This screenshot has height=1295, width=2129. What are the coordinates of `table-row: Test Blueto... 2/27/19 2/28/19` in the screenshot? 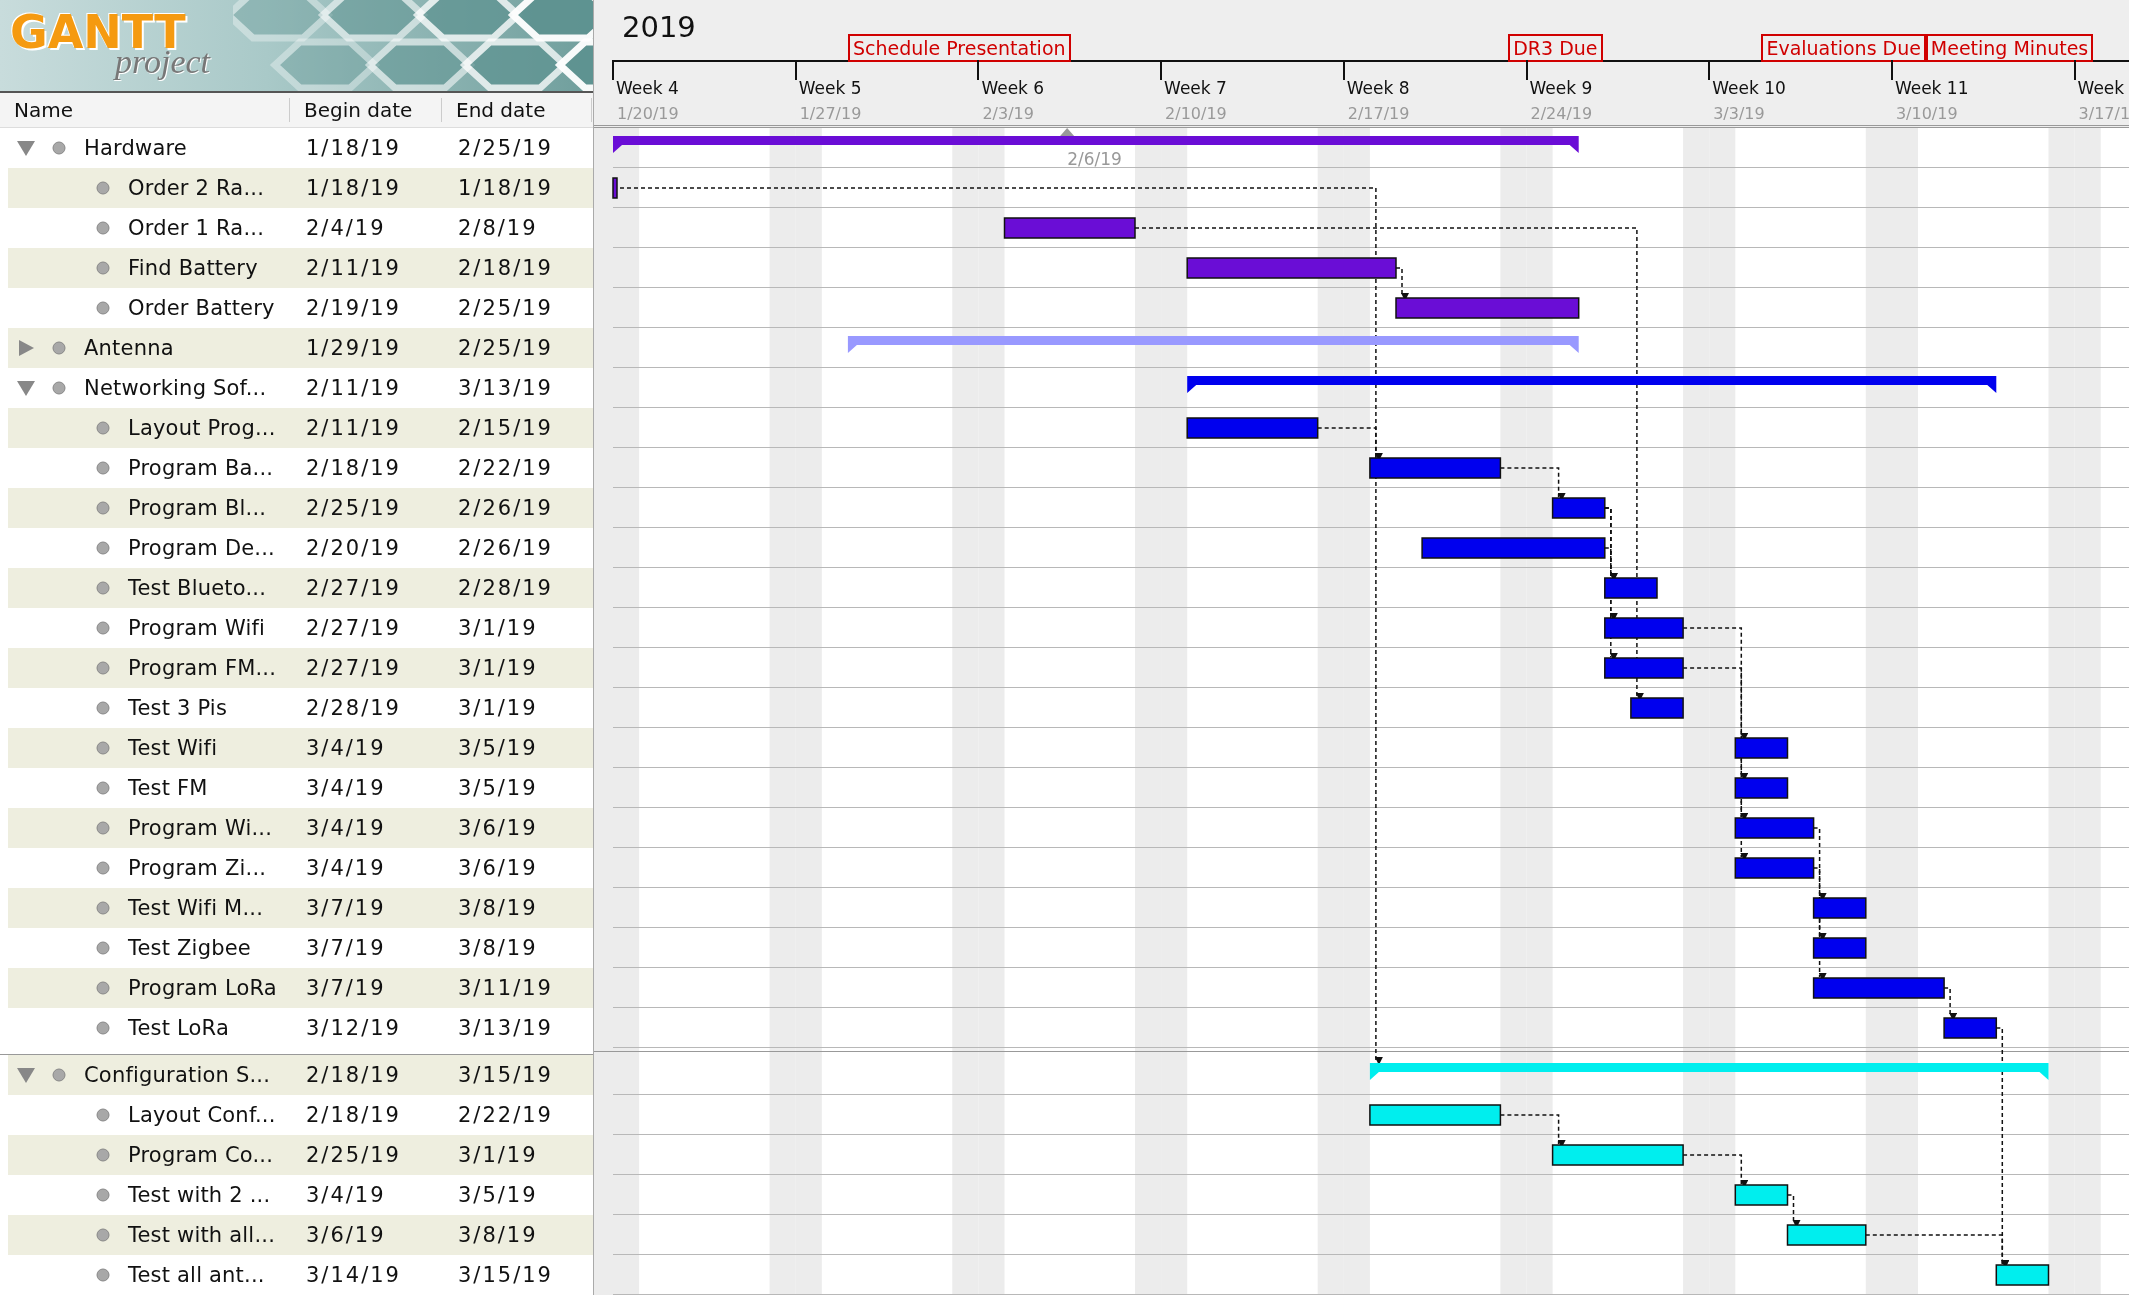 It's located at (300, 588).